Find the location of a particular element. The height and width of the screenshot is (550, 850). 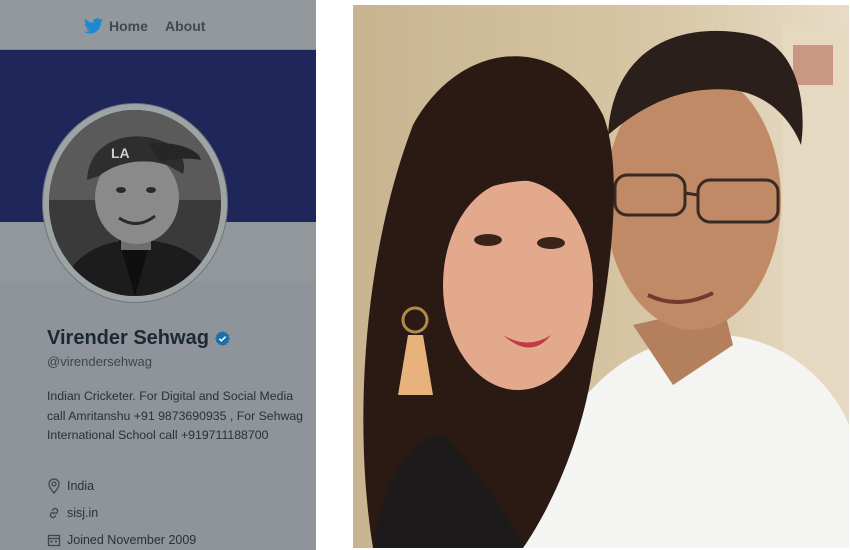

avatar-photo: LA is located at coordinates (135, 203).